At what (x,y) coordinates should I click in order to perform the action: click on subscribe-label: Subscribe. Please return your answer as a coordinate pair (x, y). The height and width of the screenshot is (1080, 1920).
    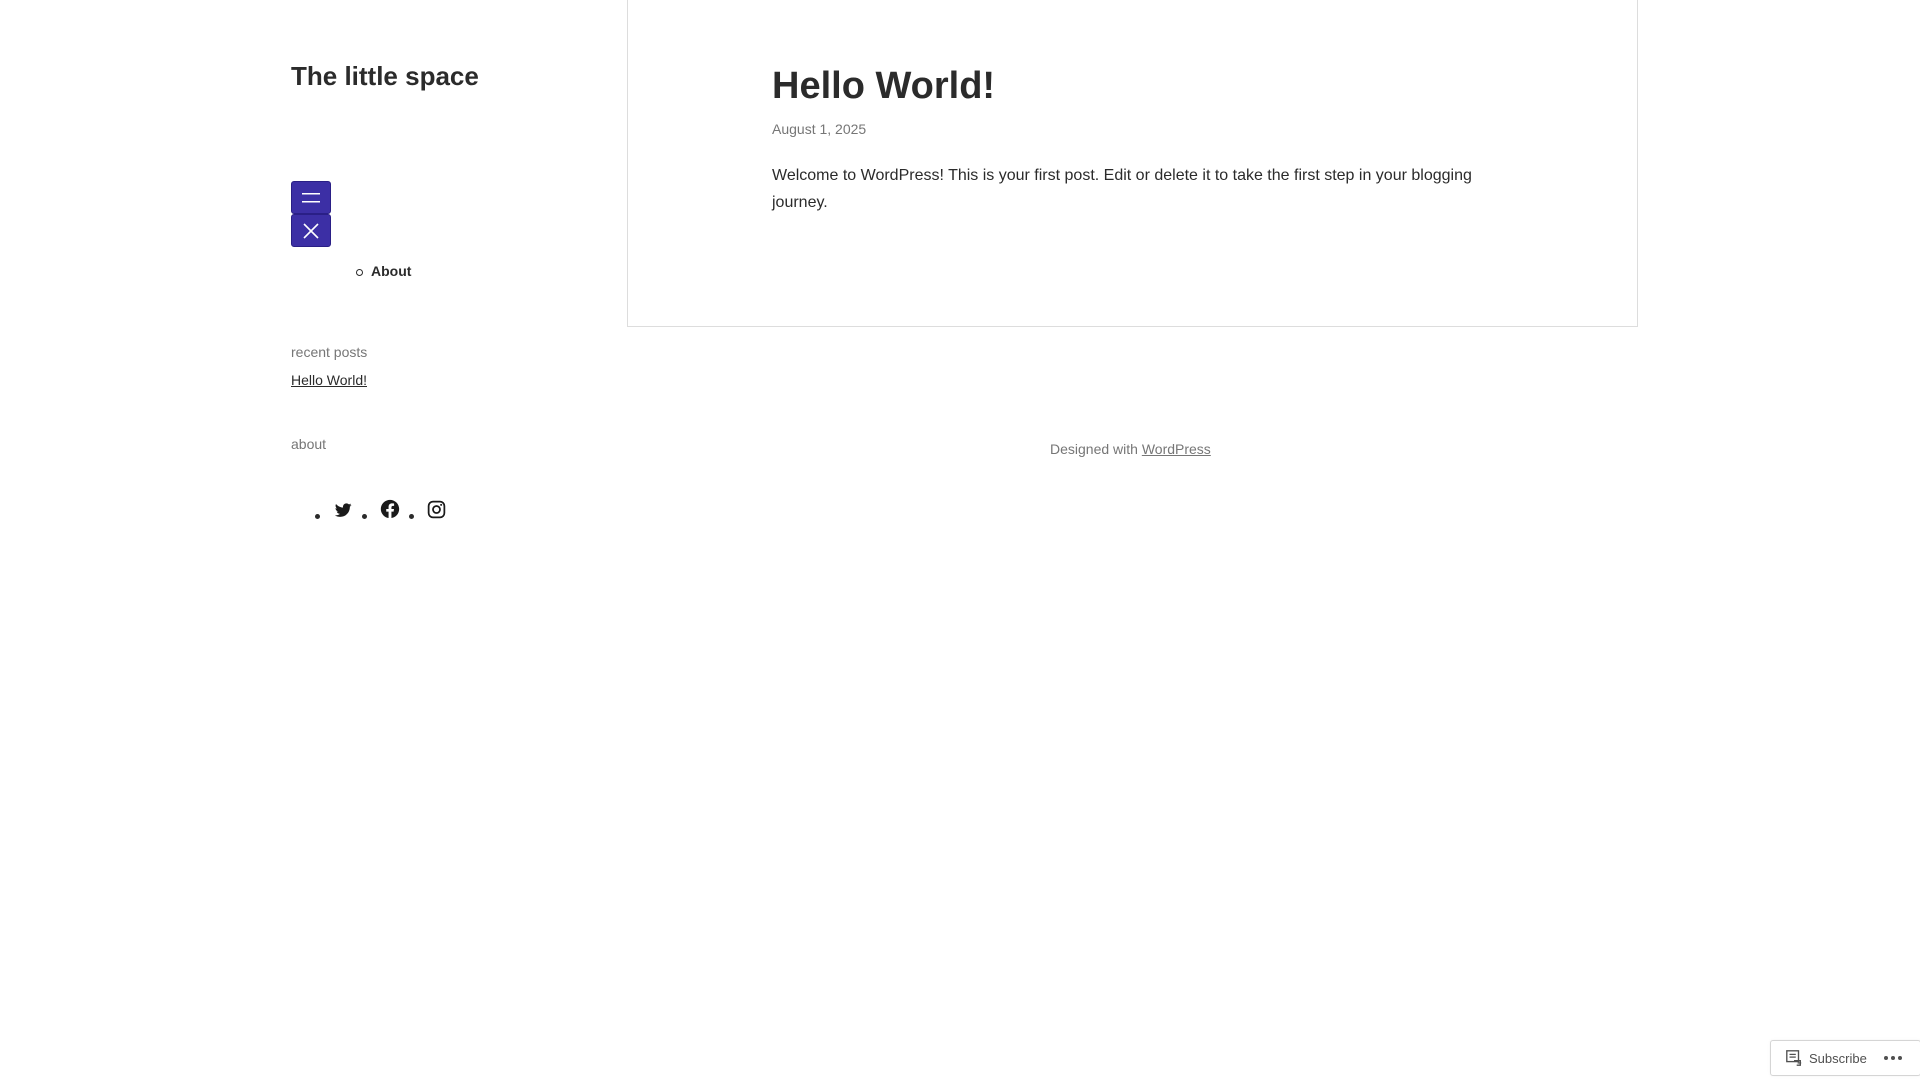
    Looking at the image, I should click on (1838, 1058).